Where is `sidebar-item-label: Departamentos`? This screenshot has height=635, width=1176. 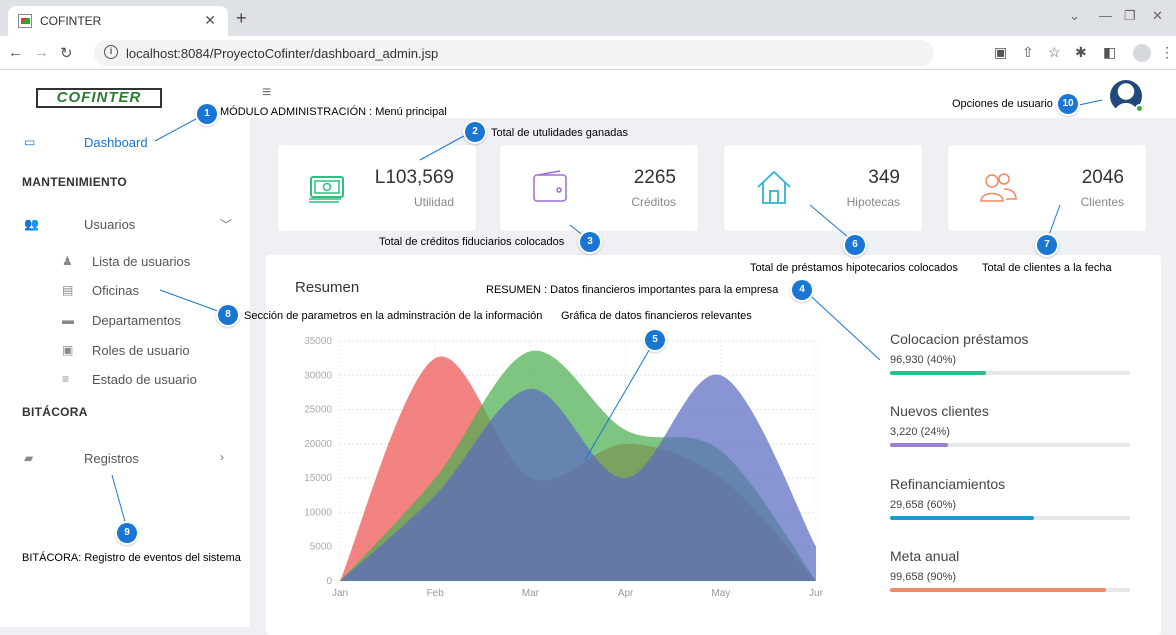 sidebar-item-label: Departamentos is located at coordinates (136, 320).